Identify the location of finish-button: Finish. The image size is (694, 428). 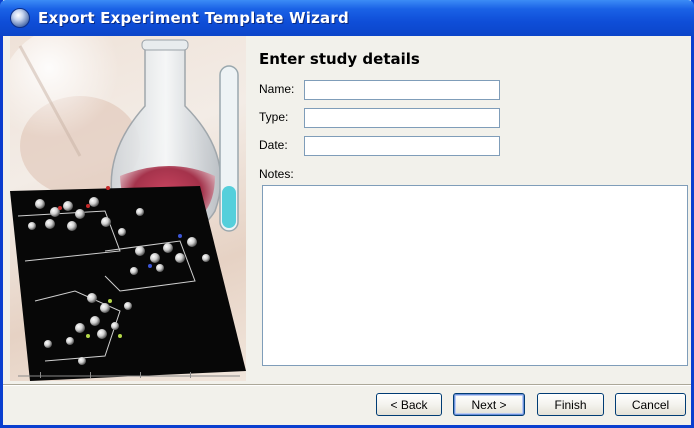
(570, 404).